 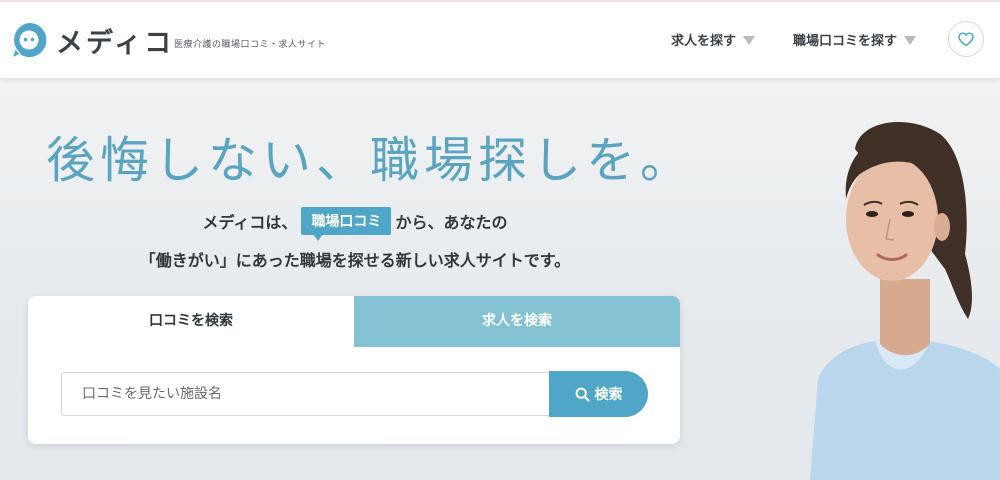 I want to click on hero-headline: 後悔しない、職場探しを。, so click(x=370, y=160).